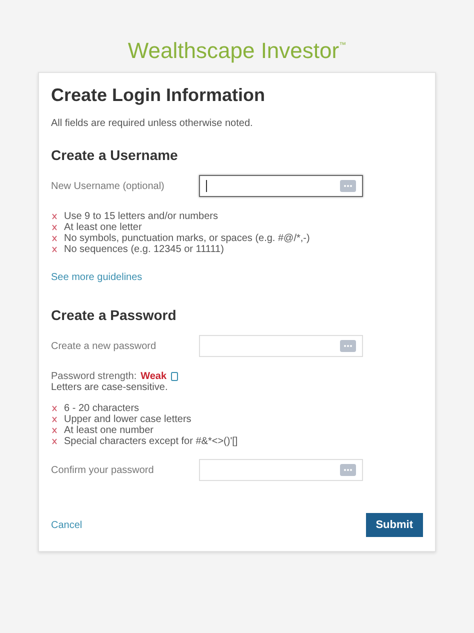  Describe the element at coordinates (151, 441) in the screenshot. I see `rule-text: Special characters except for #&*<>()'[]` at that location.